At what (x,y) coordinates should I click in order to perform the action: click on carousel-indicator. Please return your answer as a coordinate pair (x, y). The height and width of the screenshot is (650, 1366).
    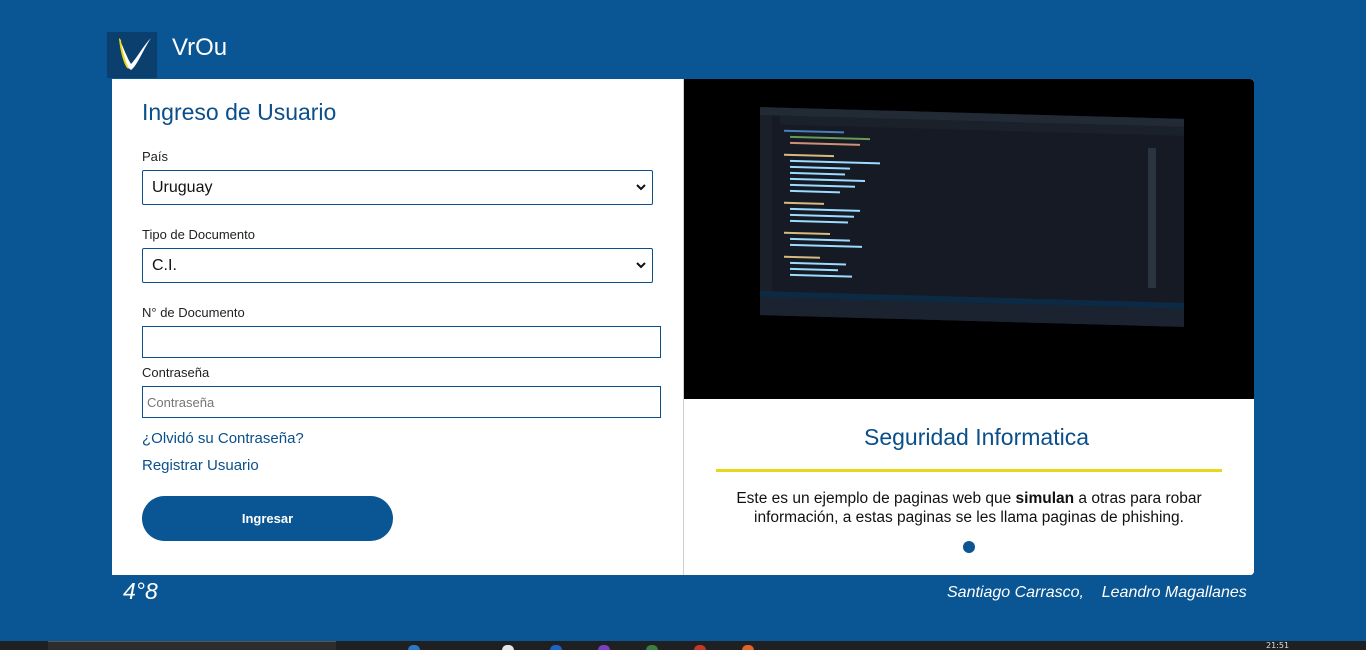
    Looking at the image, I should click on (969, 547).